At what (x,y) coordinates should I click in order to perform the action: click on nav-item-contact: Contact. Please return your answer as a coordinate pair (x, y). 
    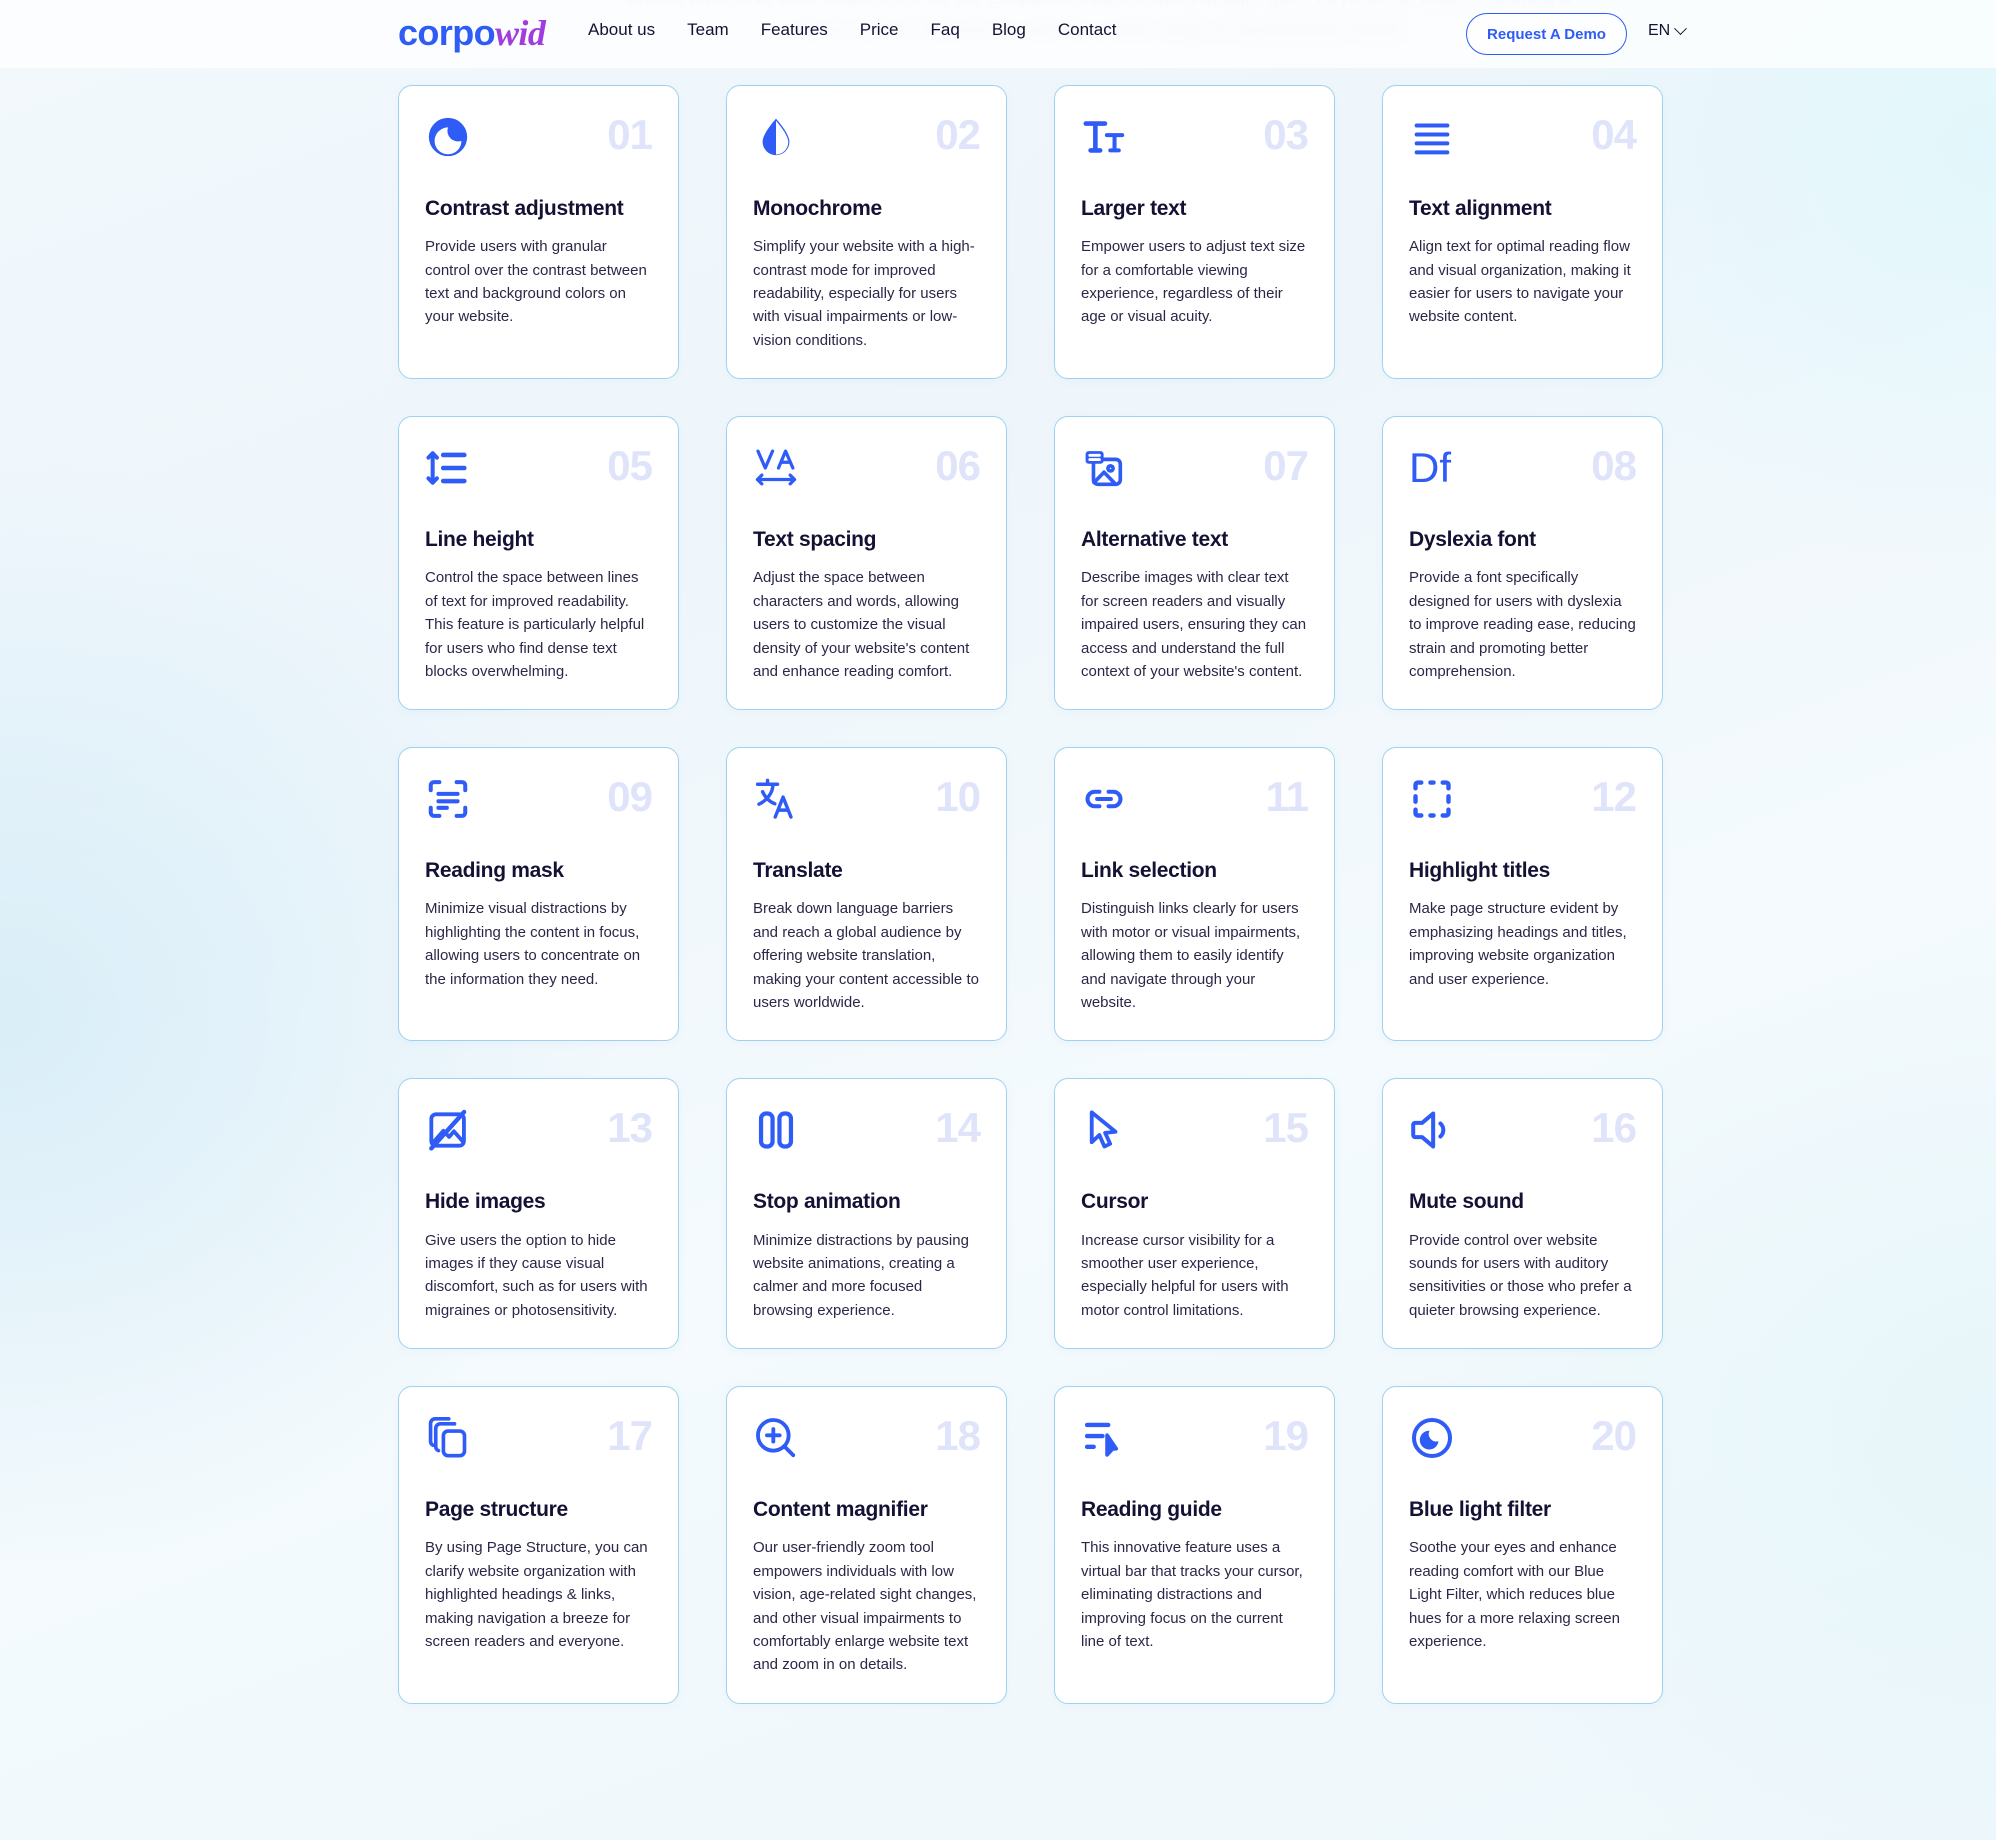
    Looking at the image, I should click on (1087, 30).